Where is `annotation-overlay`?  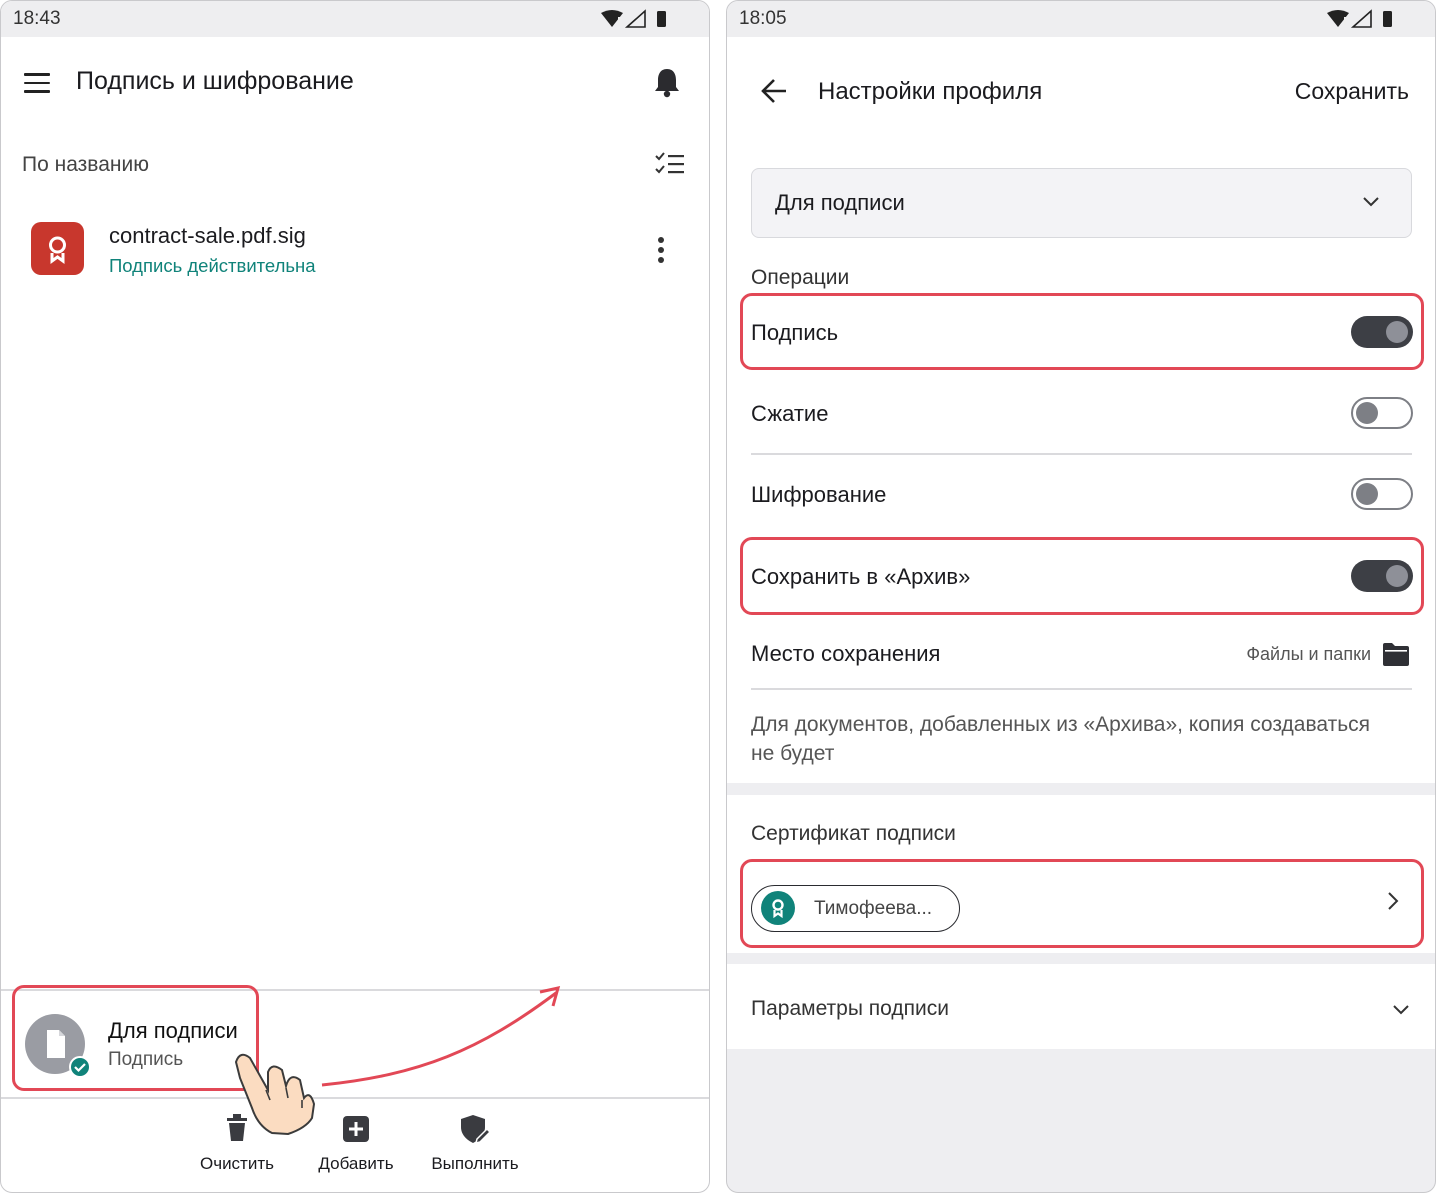 annotation-overlay is located at coordinates (397, 1060).